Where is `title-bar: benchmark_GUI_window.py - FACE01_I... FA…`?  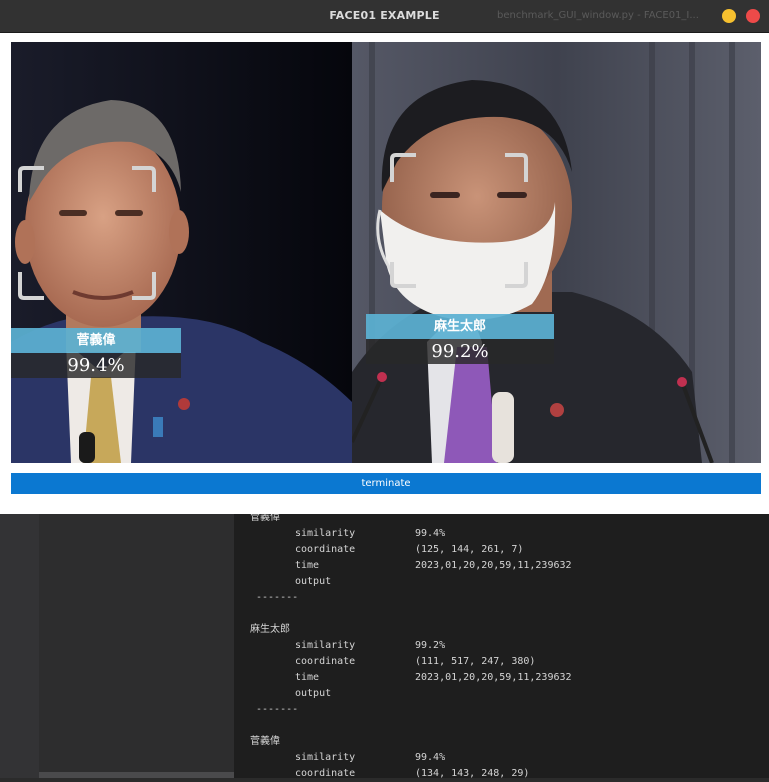 title-bar: benchmark_GUI_window.py - FACE01_I... FA… is located at coordinates (384, 16).